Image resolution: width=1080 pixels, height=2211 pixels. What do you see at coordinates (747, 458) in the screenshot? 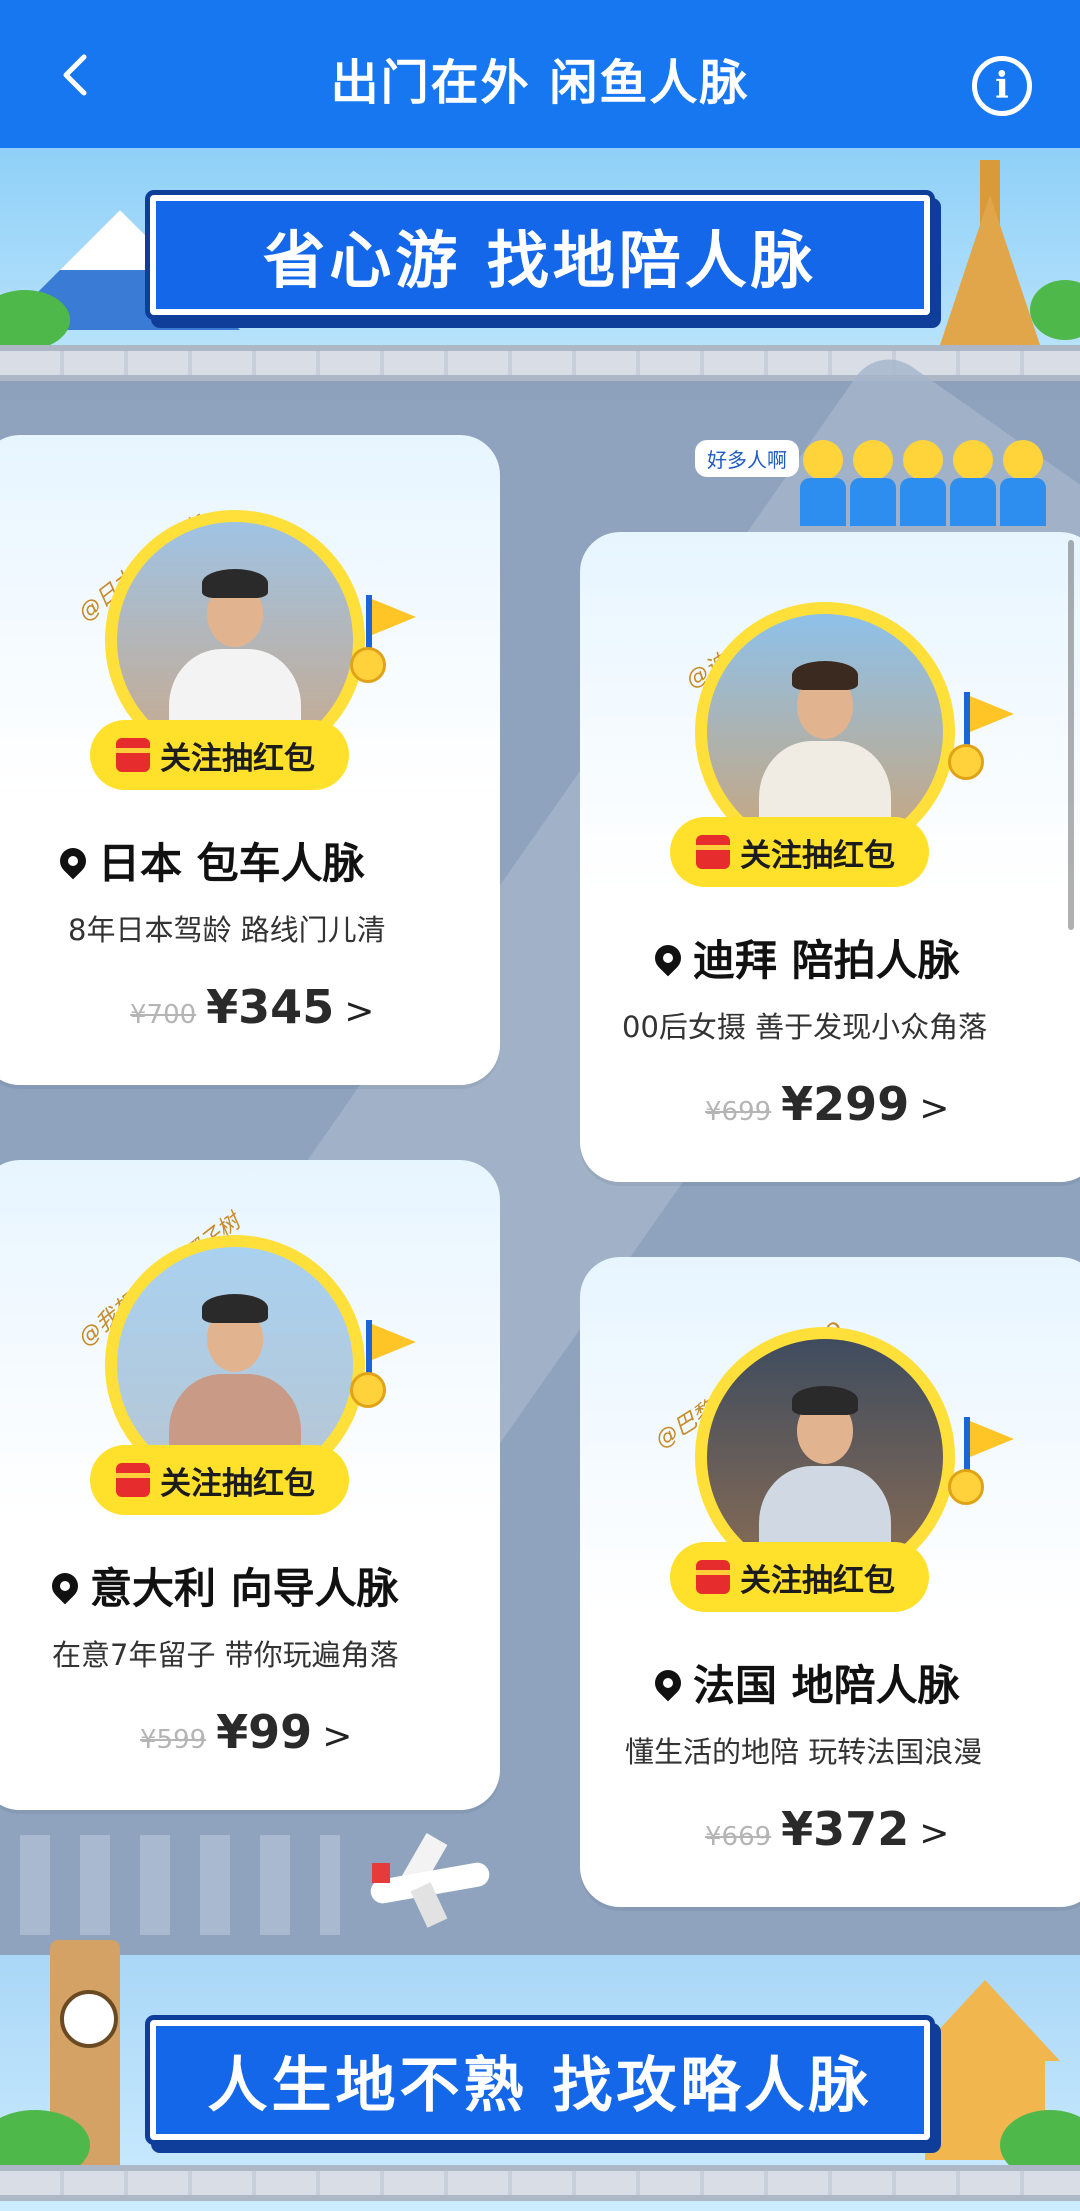
I see `speech-bubble: 好多人啊` at bounding box center [747, 458].